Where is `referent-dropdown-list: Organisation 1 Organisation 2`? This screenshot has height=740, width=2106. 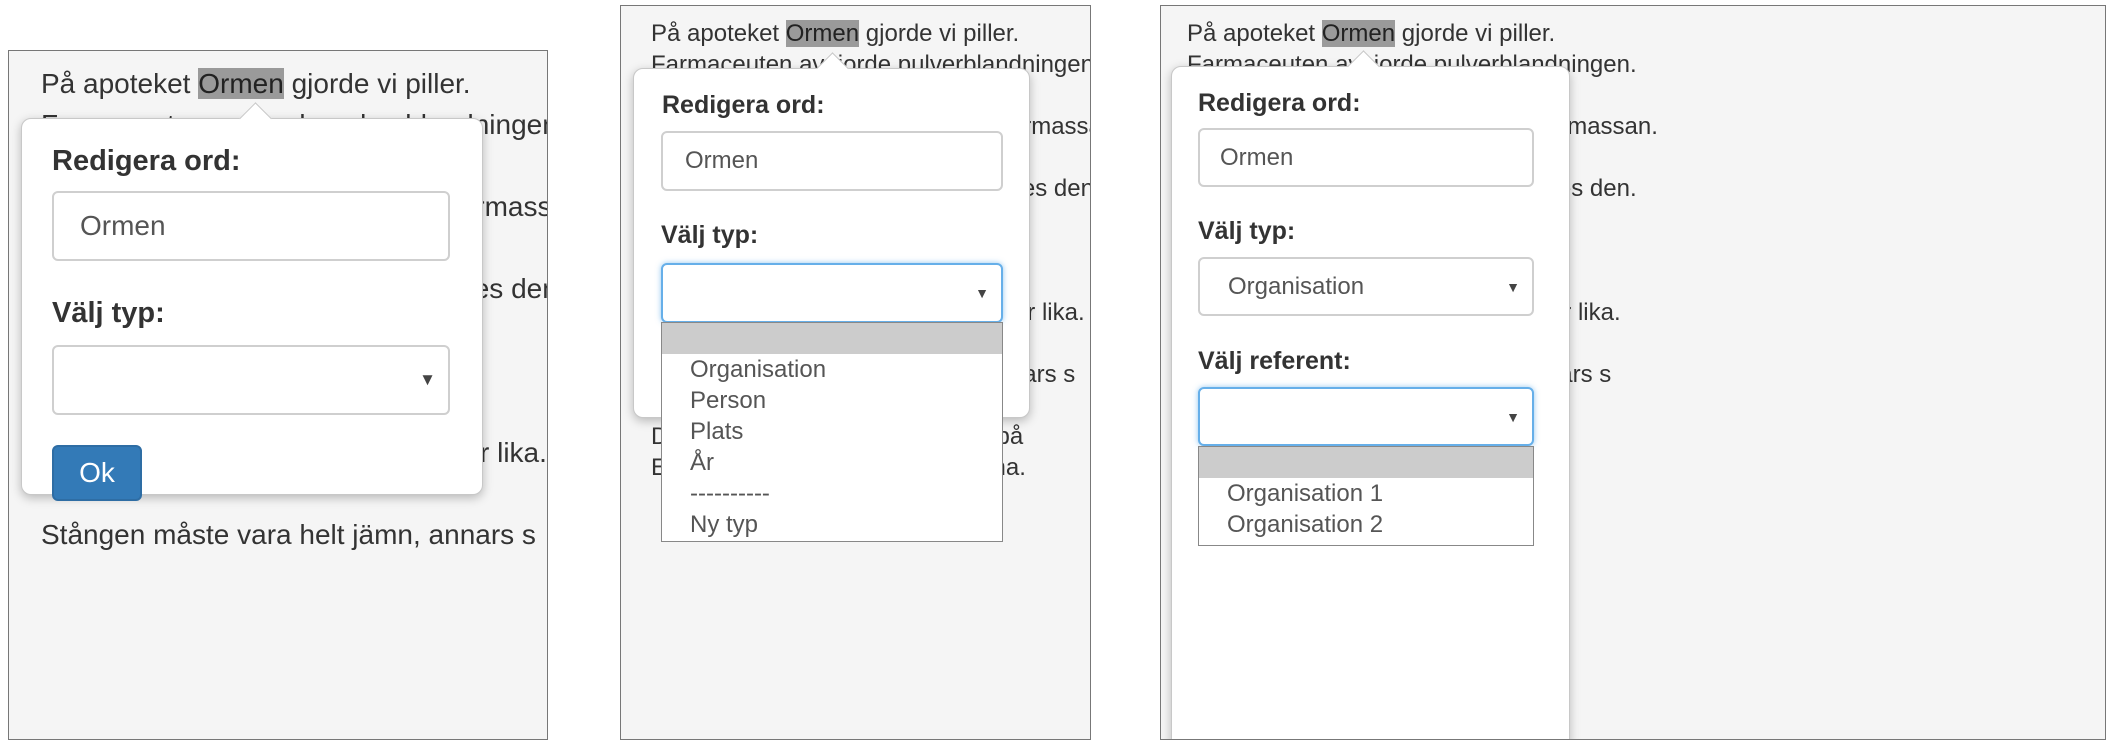
referent-dropdown-list: Organisation 1 Organisation 2 is located at coordinates (1366, 496).